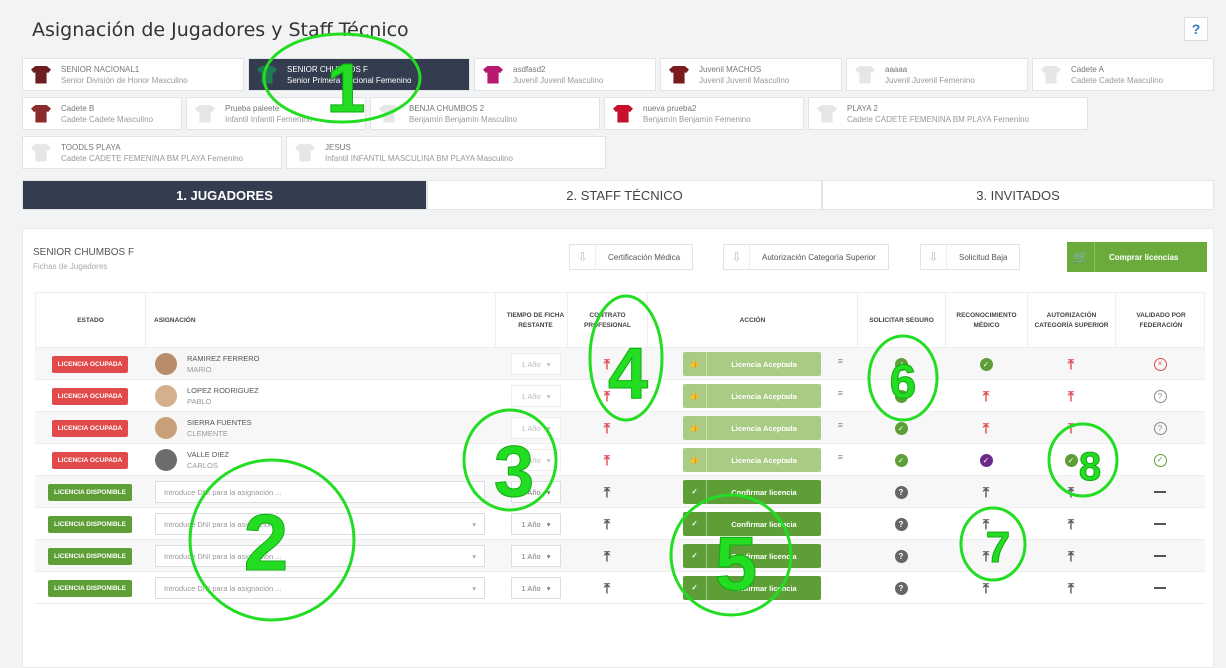 The image size is (1226, 668). I want to click on tab-jugadores: 1. JUGADORES, so click(224, 195).